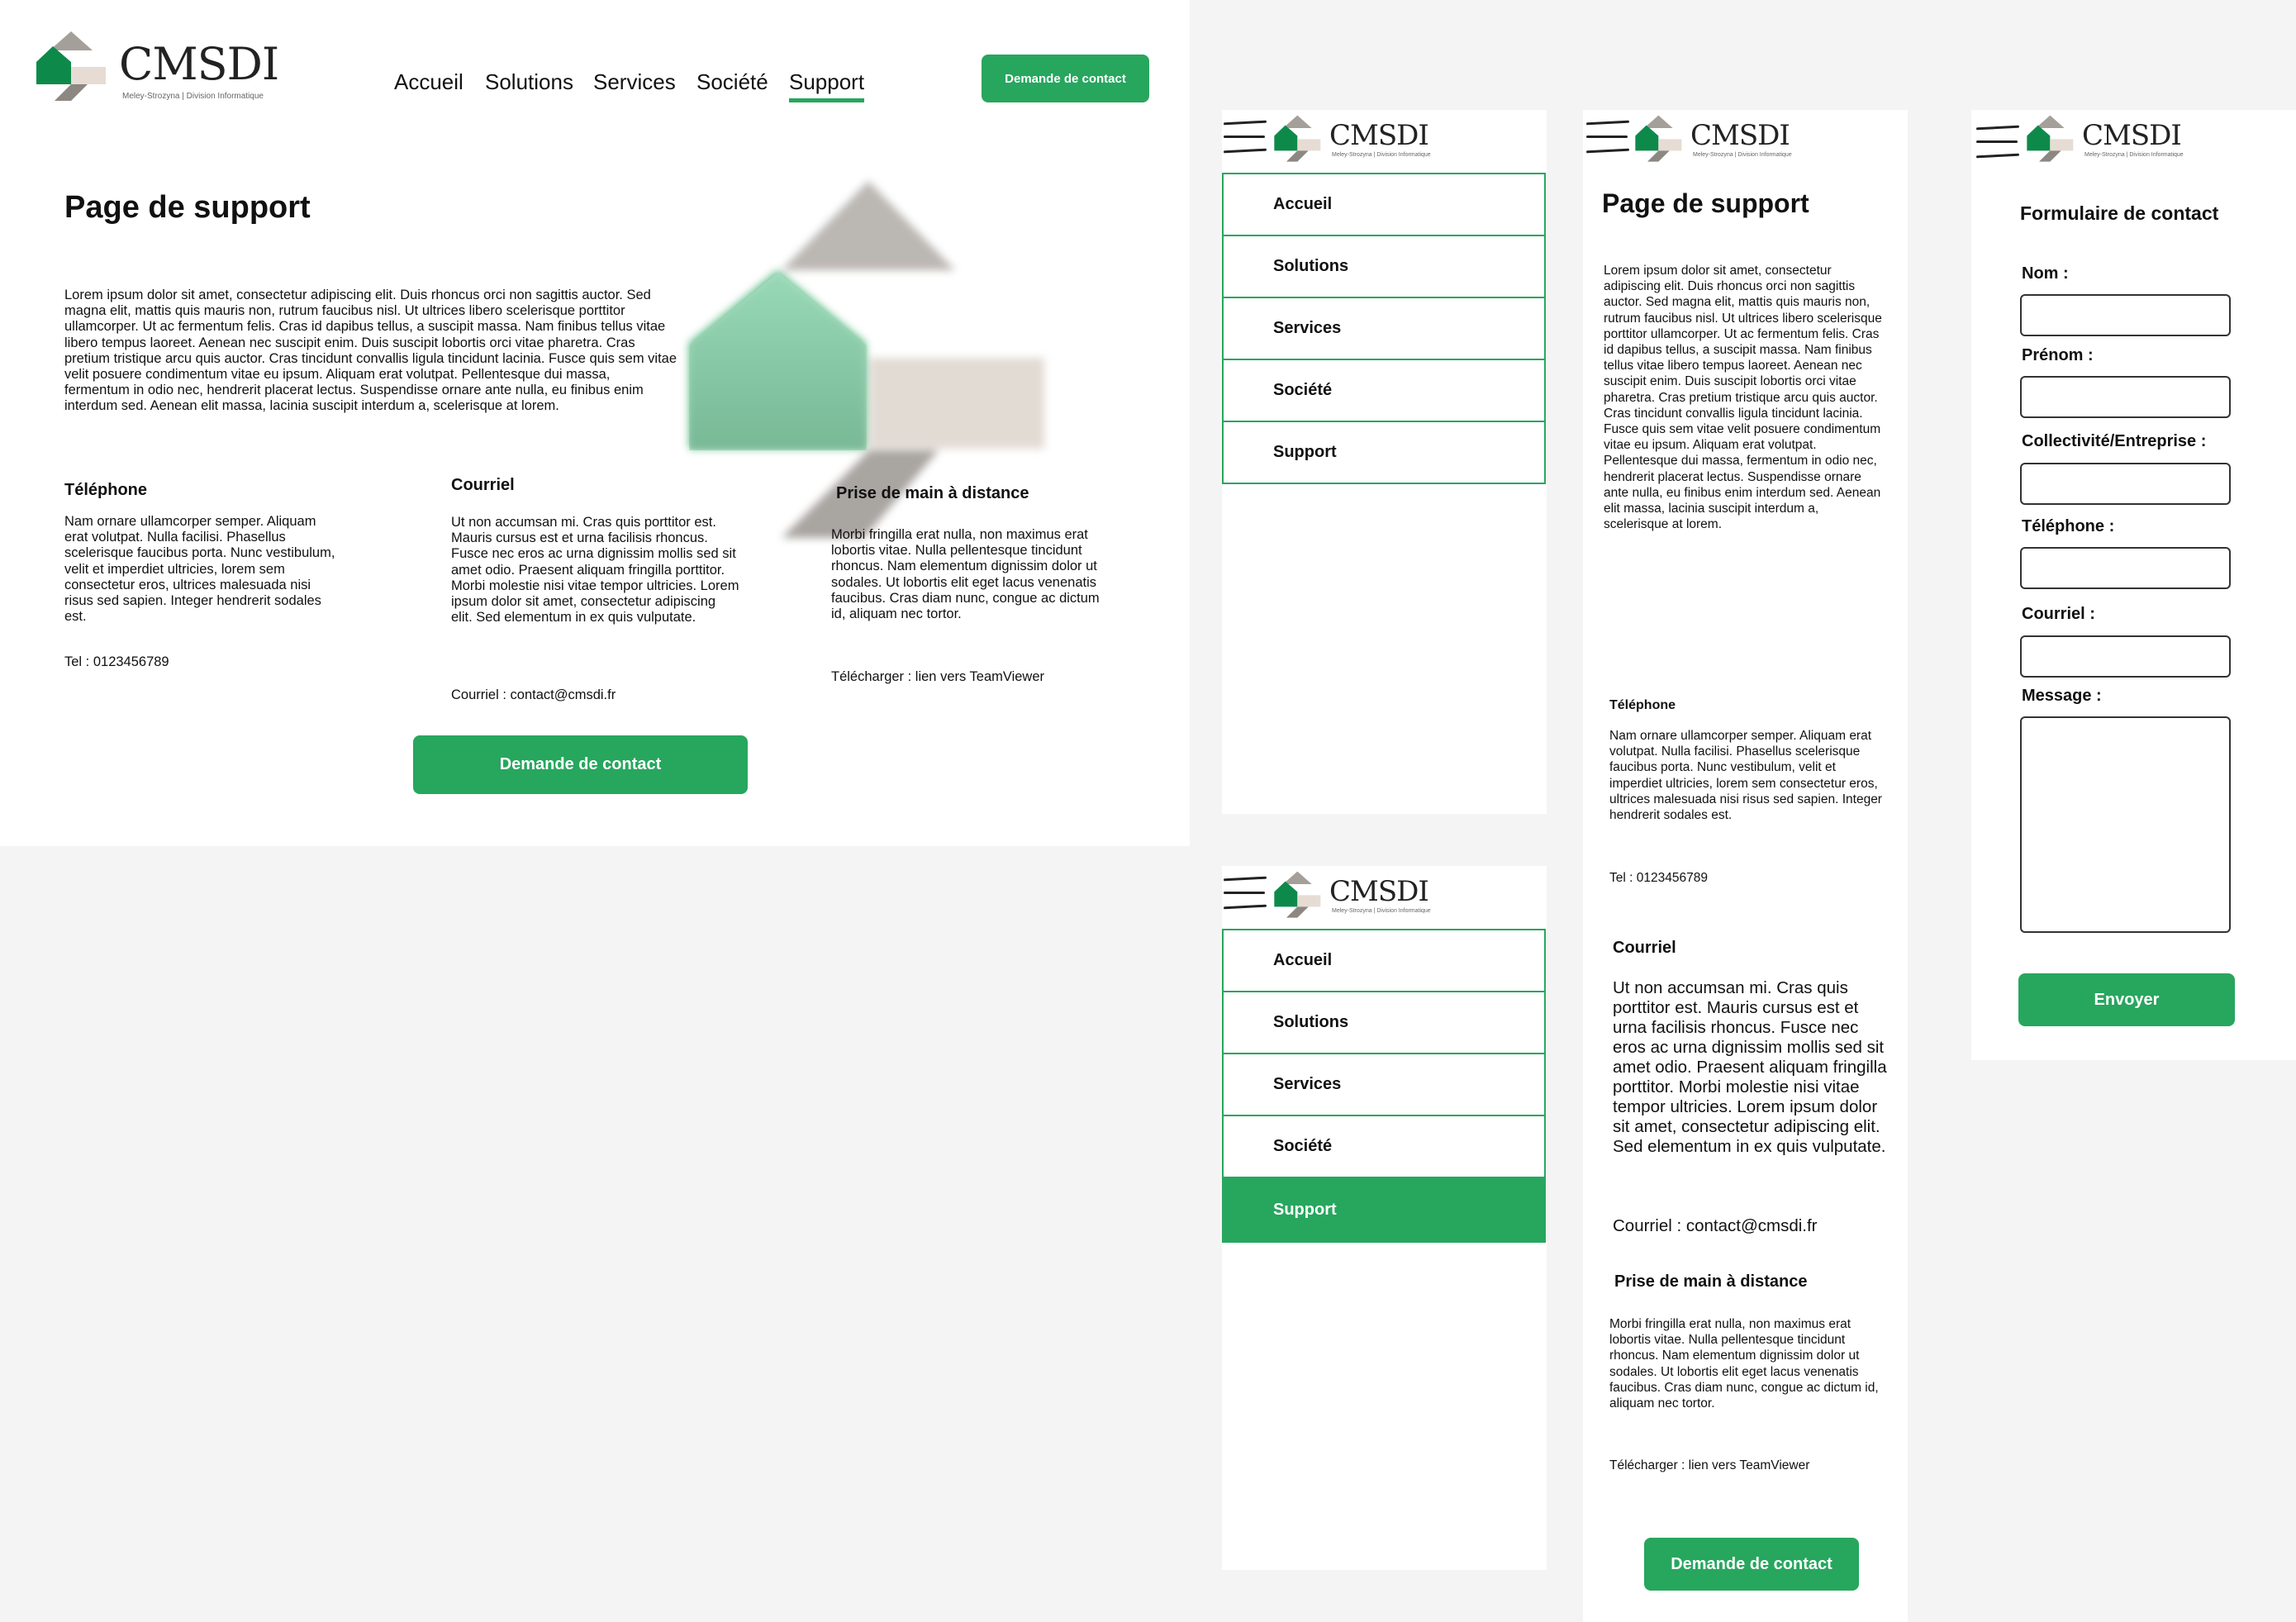 This screenshot has width=2296, height=1622. What do you see at coordinates (732, 82) in the screenshot?
I see `nav-societe: Société` at bounding box center [732, 82].